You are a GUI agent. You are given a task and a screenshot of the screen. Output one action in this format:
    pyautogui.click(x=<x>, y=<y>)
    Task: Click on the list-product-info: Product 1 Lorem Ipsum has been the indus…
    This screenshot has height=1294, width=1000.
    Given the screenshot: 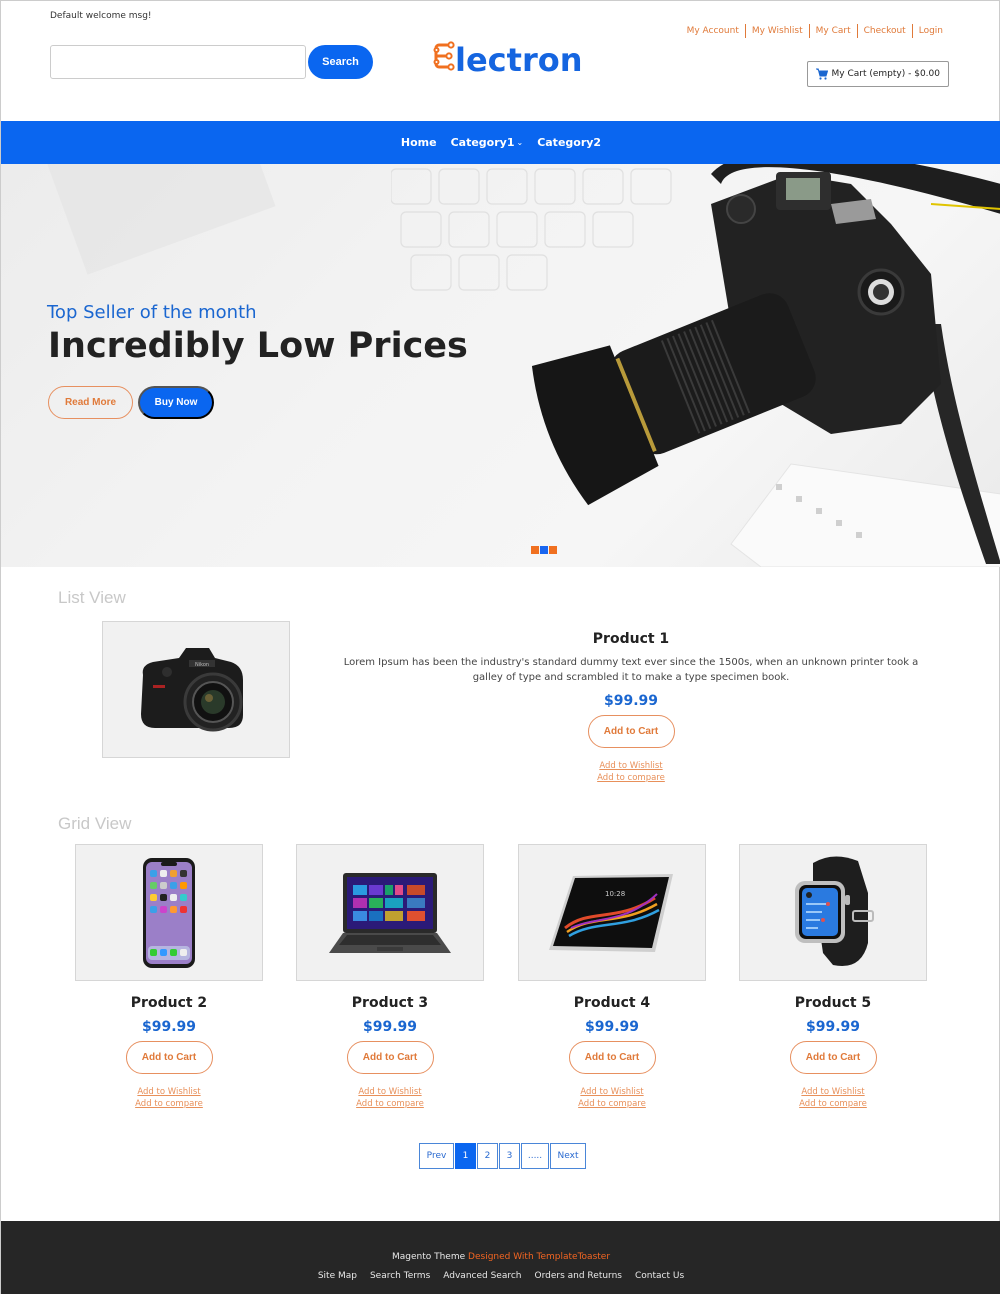 What is the action you would take?
    pyautogui.click(x=631, y=707)
    